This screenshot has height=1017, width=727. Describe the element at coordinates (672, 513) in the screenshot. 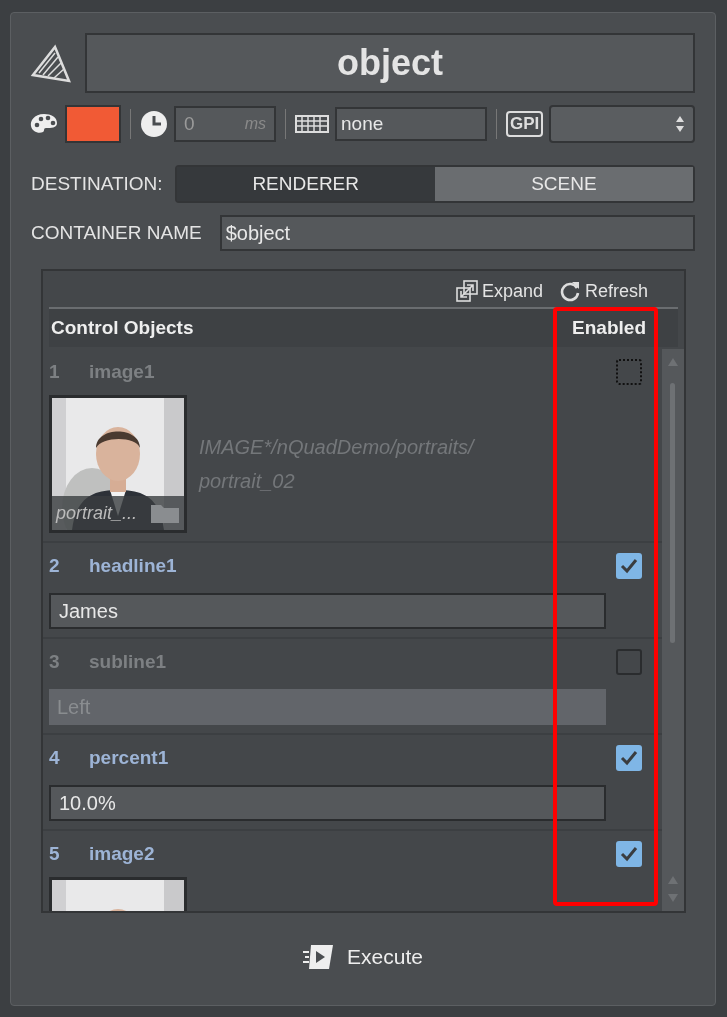

I see `scrollbar-thumb` at that location.